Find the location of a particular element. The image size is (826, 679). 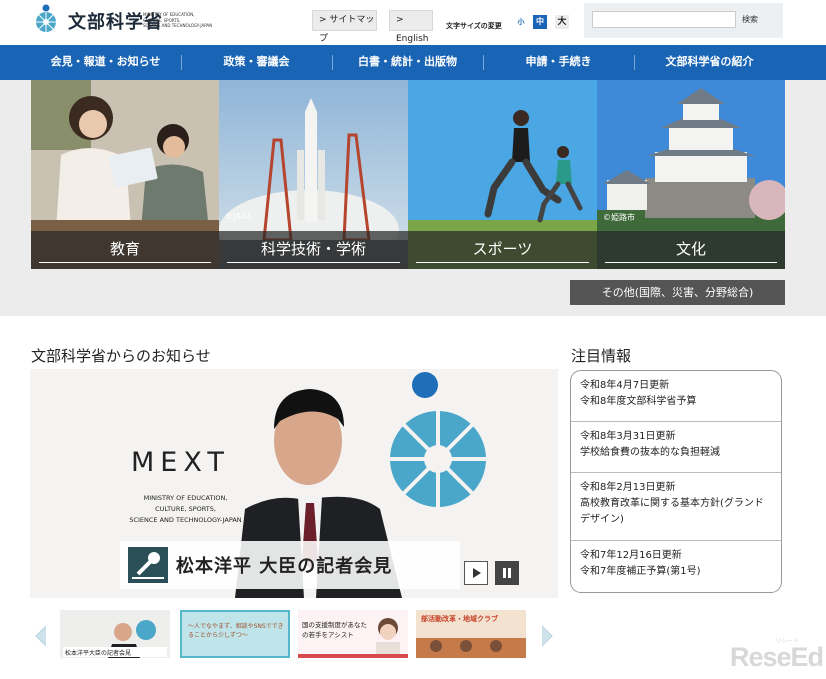

focus-item: 令和8年2月13日更新 高校教育改革に関する基本方針(グランドデザイン) is located at coordinates (676, 504).